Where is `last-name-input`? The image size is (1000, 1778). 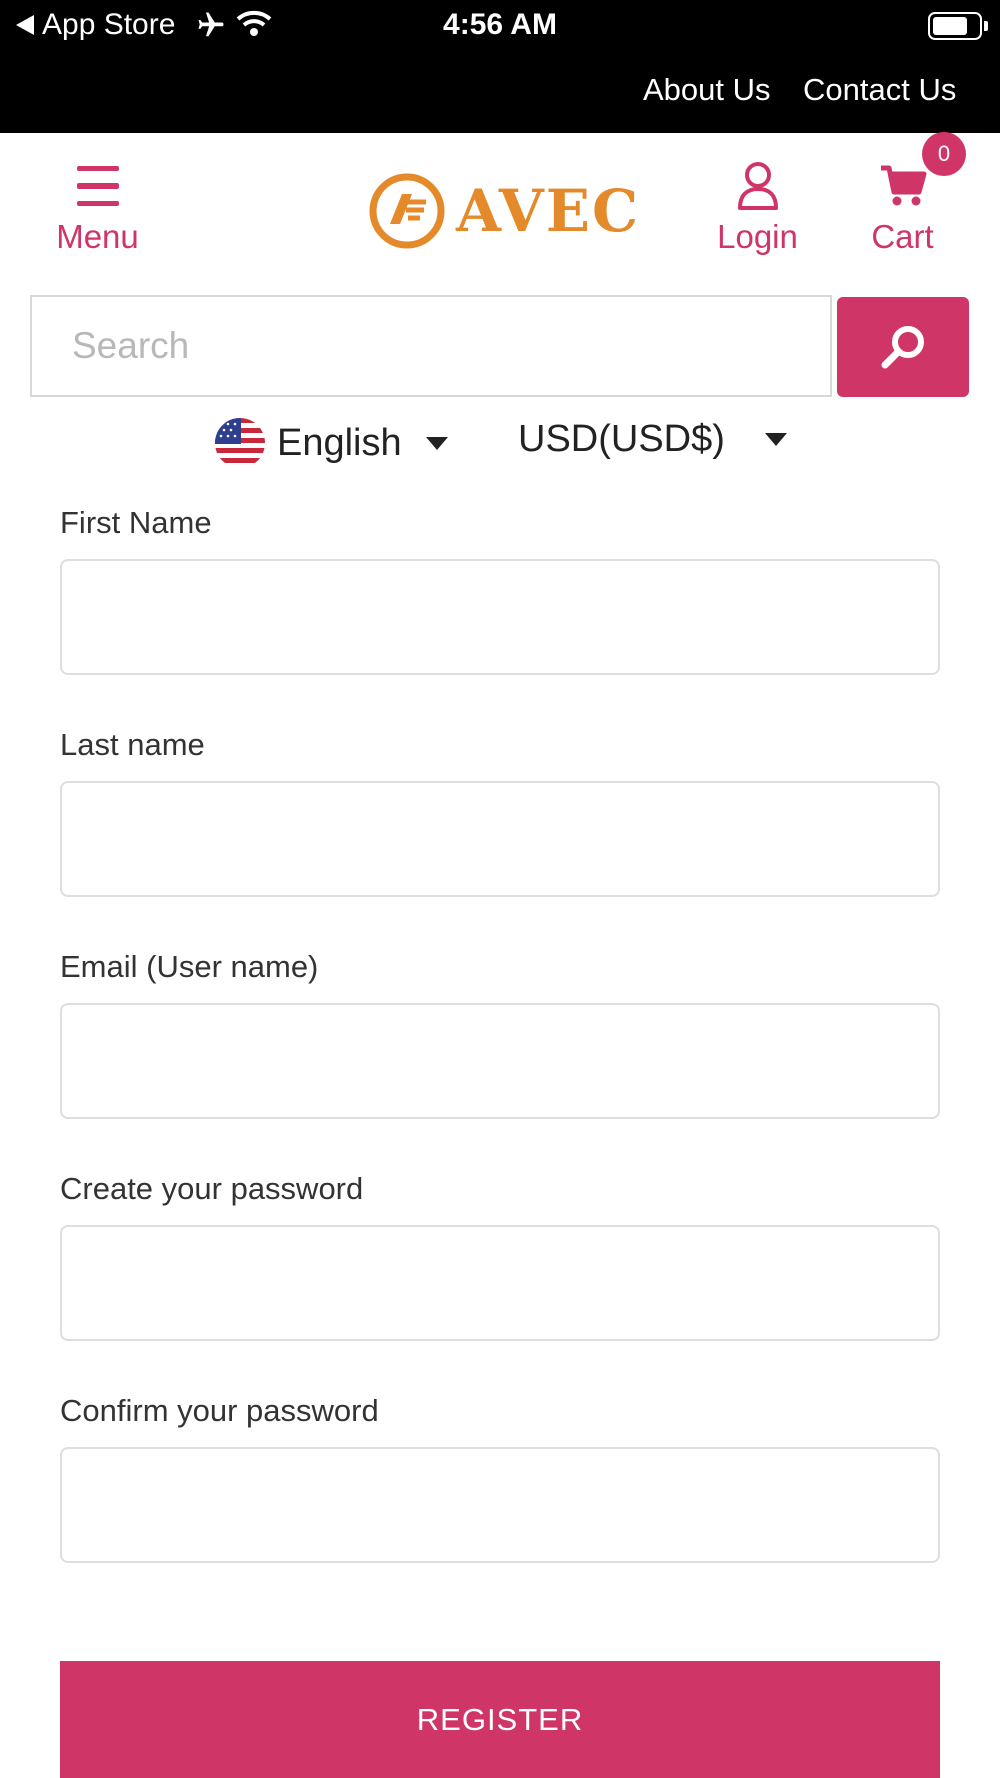 last-name-input is located at coordinates (500, 839).